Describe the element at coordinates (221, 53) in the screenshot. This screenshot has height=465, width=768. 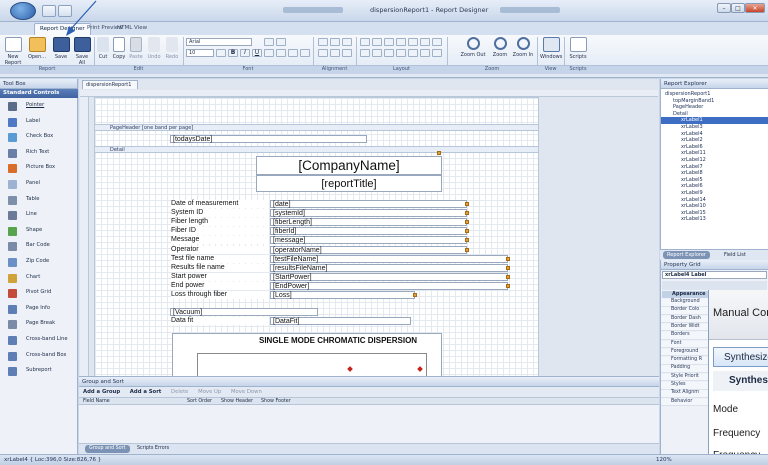
I see `grow-font-icon` at that location.